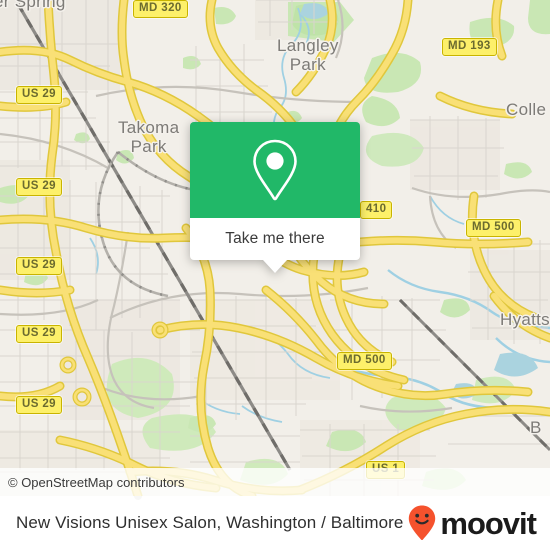 Image resolution: width=550 pixels, height=550 pixels. I want to click on route-shield-md-410: 410, so click(376, 210).